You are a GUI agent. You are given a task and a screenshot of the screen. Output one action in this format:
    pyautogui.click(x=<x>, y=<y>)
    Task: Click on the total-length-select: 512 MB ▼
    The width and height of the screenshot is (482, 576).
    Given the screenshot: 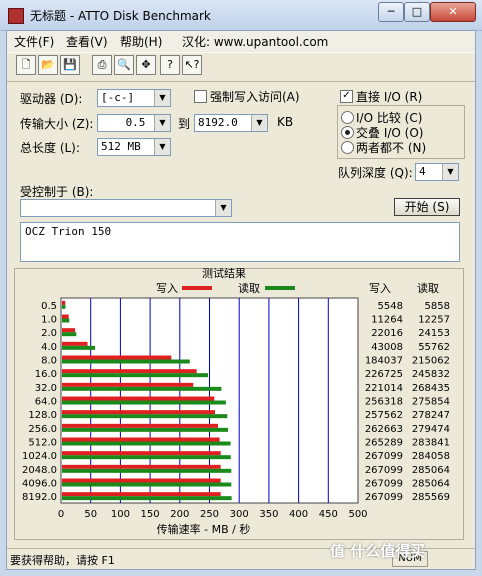 What is the action you would take?
    pyautogui.click(x=134, y=147)
    